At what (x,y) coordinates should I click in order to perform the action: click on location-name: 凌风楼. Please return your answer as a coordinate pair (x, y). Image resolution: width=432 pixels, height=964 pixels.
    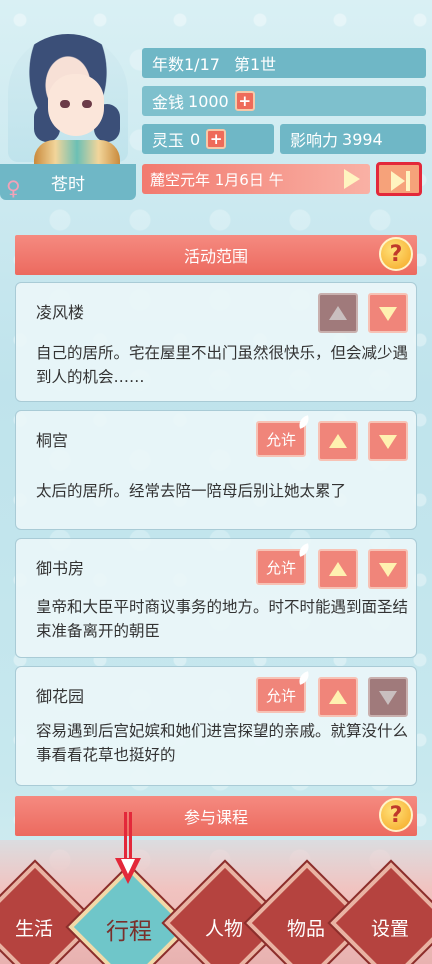
    Looking at the image, I should click on (60, 312).